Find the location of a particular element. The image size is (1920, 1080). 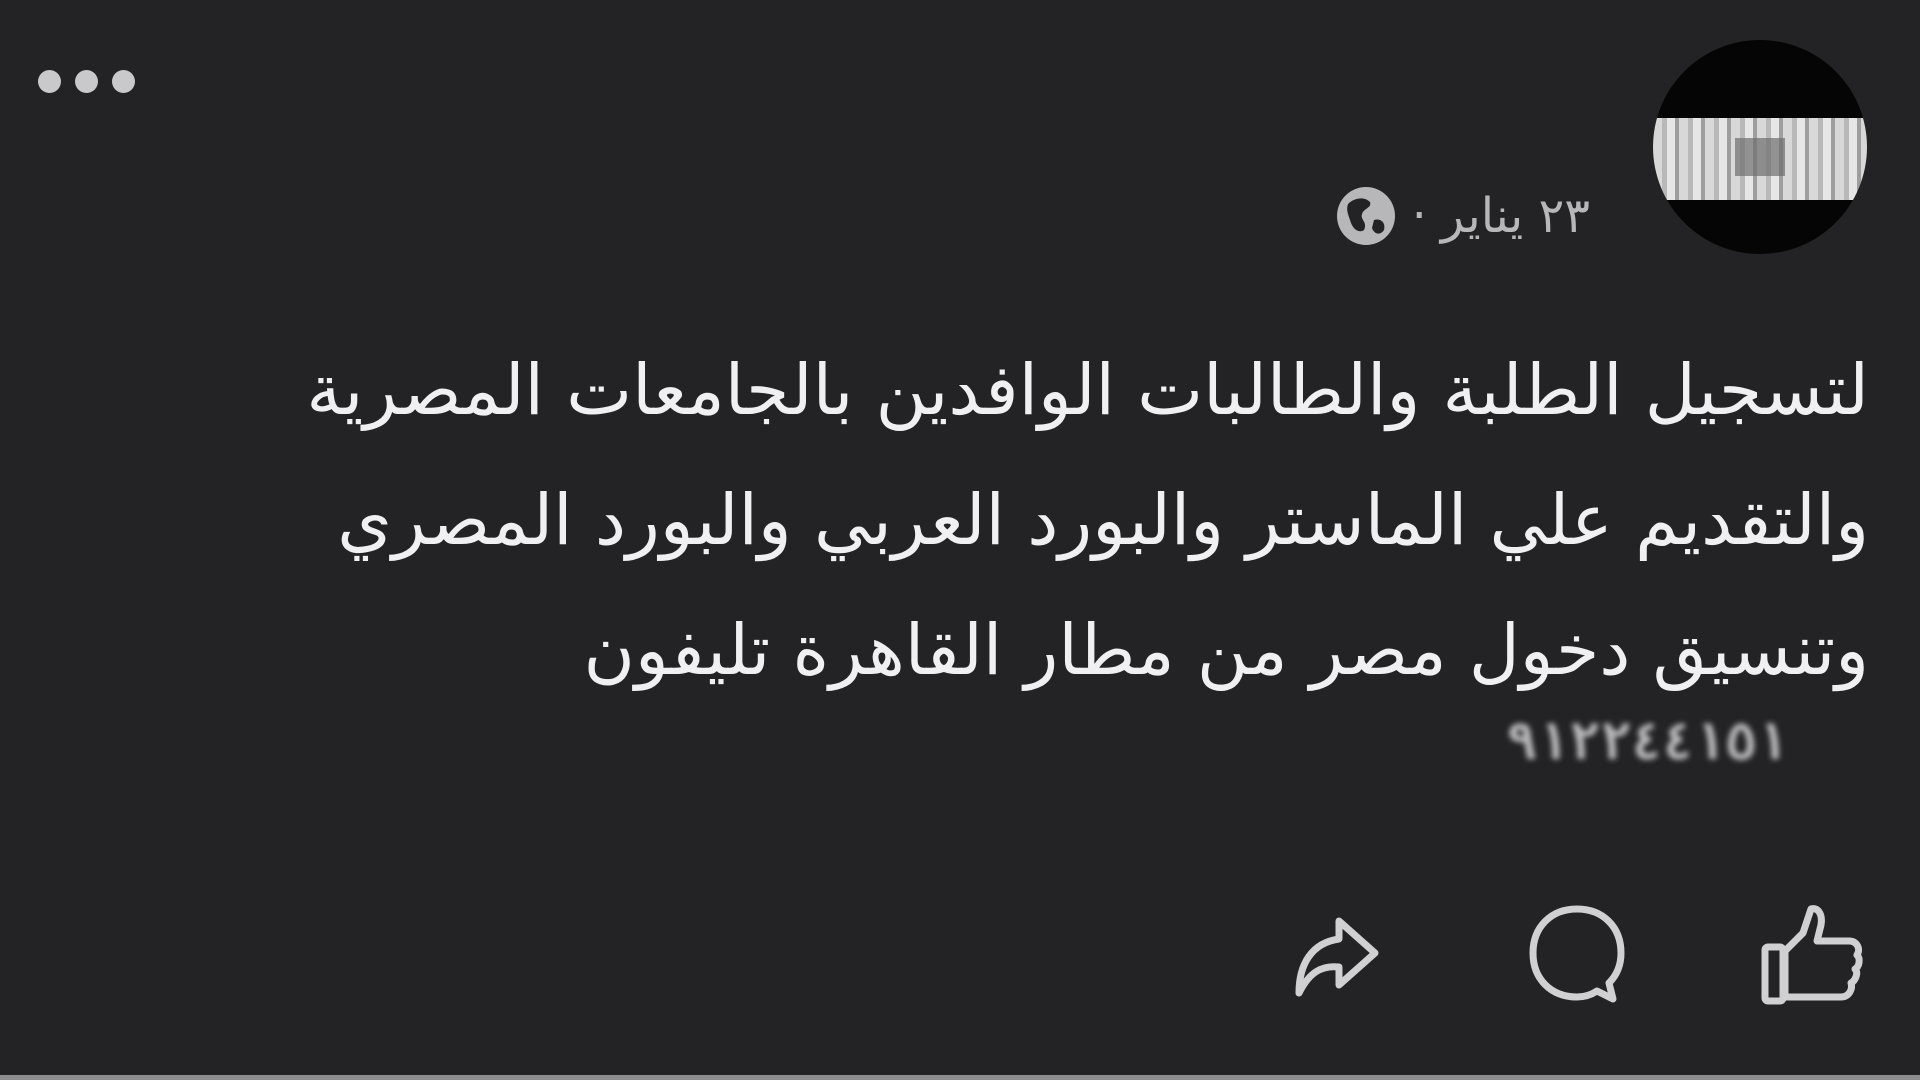

more-options-button is located at coordinates (93, 81).